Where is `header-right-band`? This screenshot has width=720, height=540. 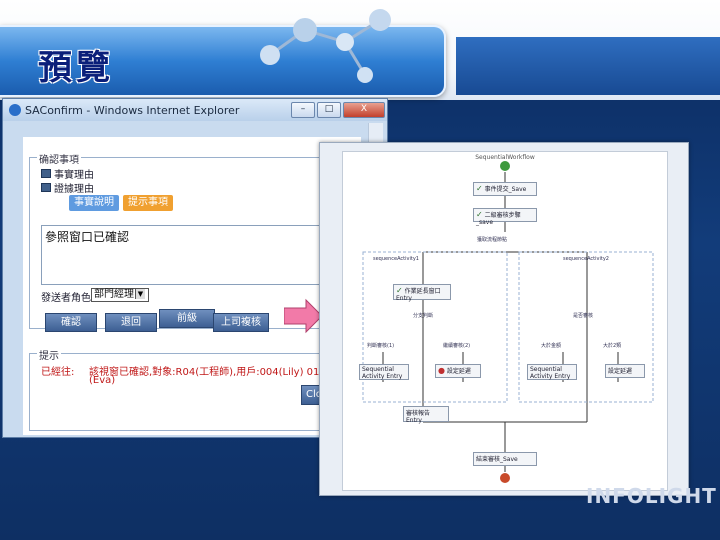 header-right-band is located at coordinates (588, 66).